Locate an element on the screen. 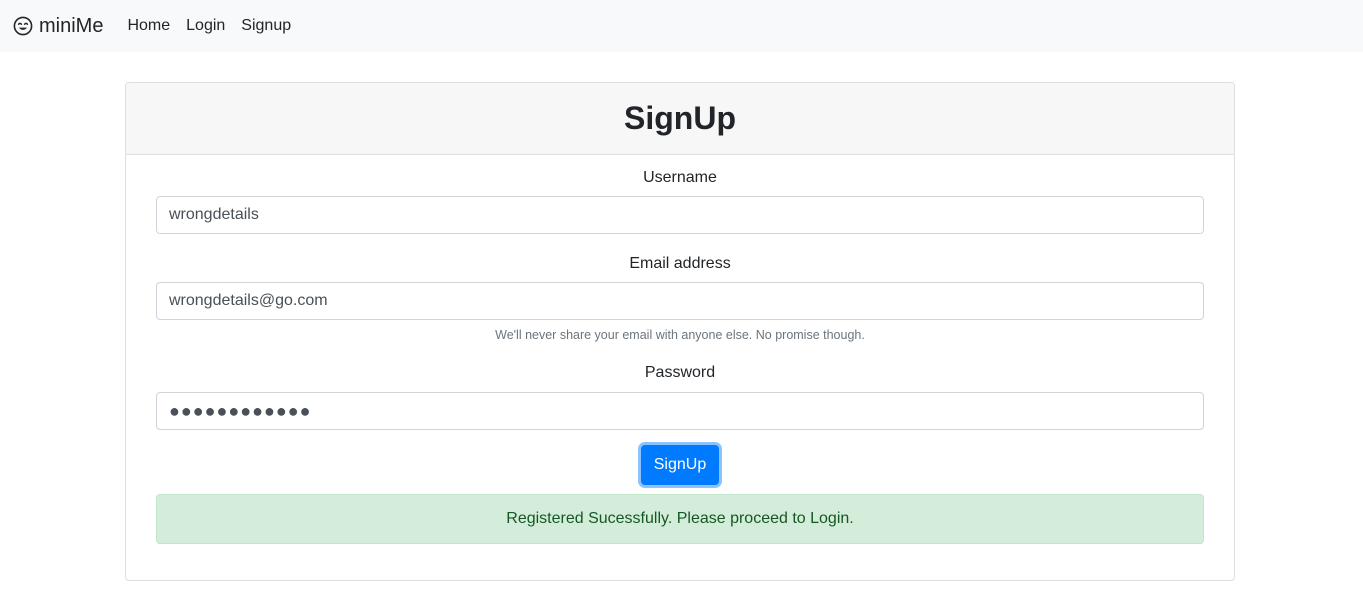 Image resolution: width=1363 pixels, height=590 pixels. brand-name: miniMe is located at coordinates (71, 25).